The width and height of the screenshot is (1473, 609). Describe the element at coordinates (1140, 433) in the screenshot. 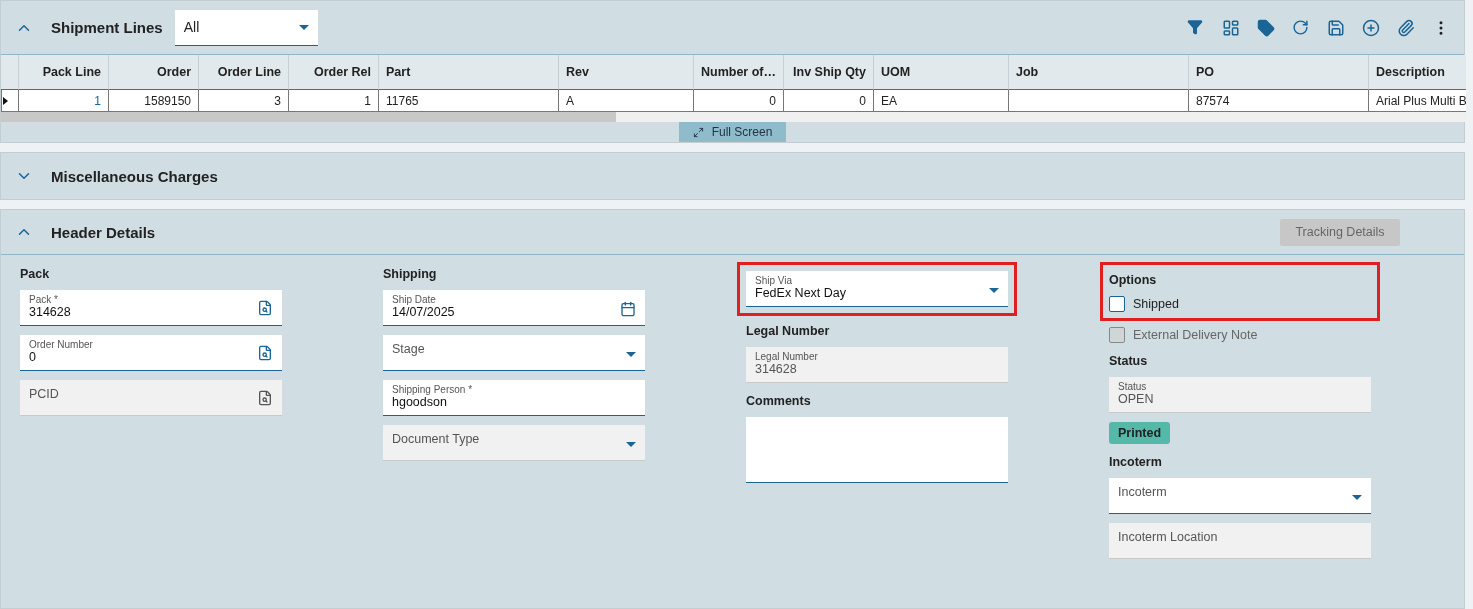

I see `status-badge: Printed` at that location.